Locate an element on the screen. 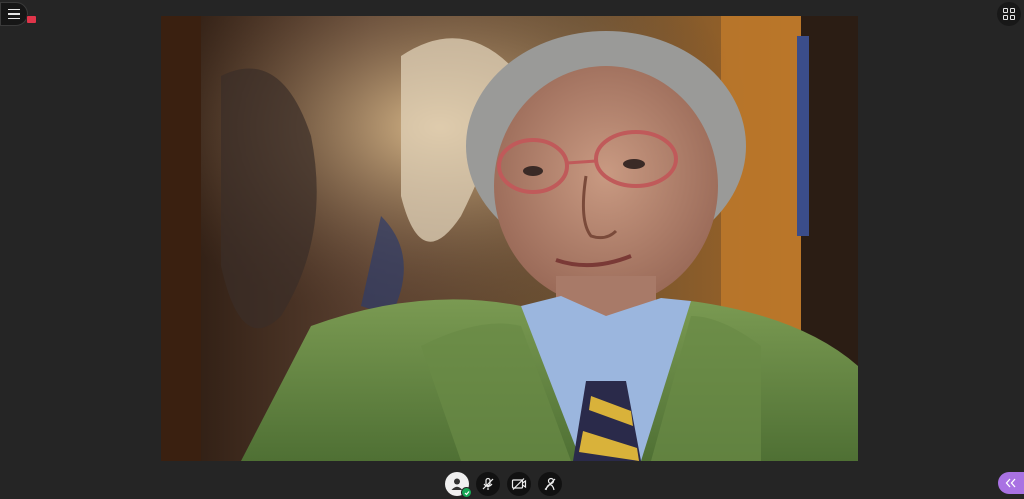 This screenshot has height=499, width=1024. raise-hand-button is located at coordinates (550, 484).